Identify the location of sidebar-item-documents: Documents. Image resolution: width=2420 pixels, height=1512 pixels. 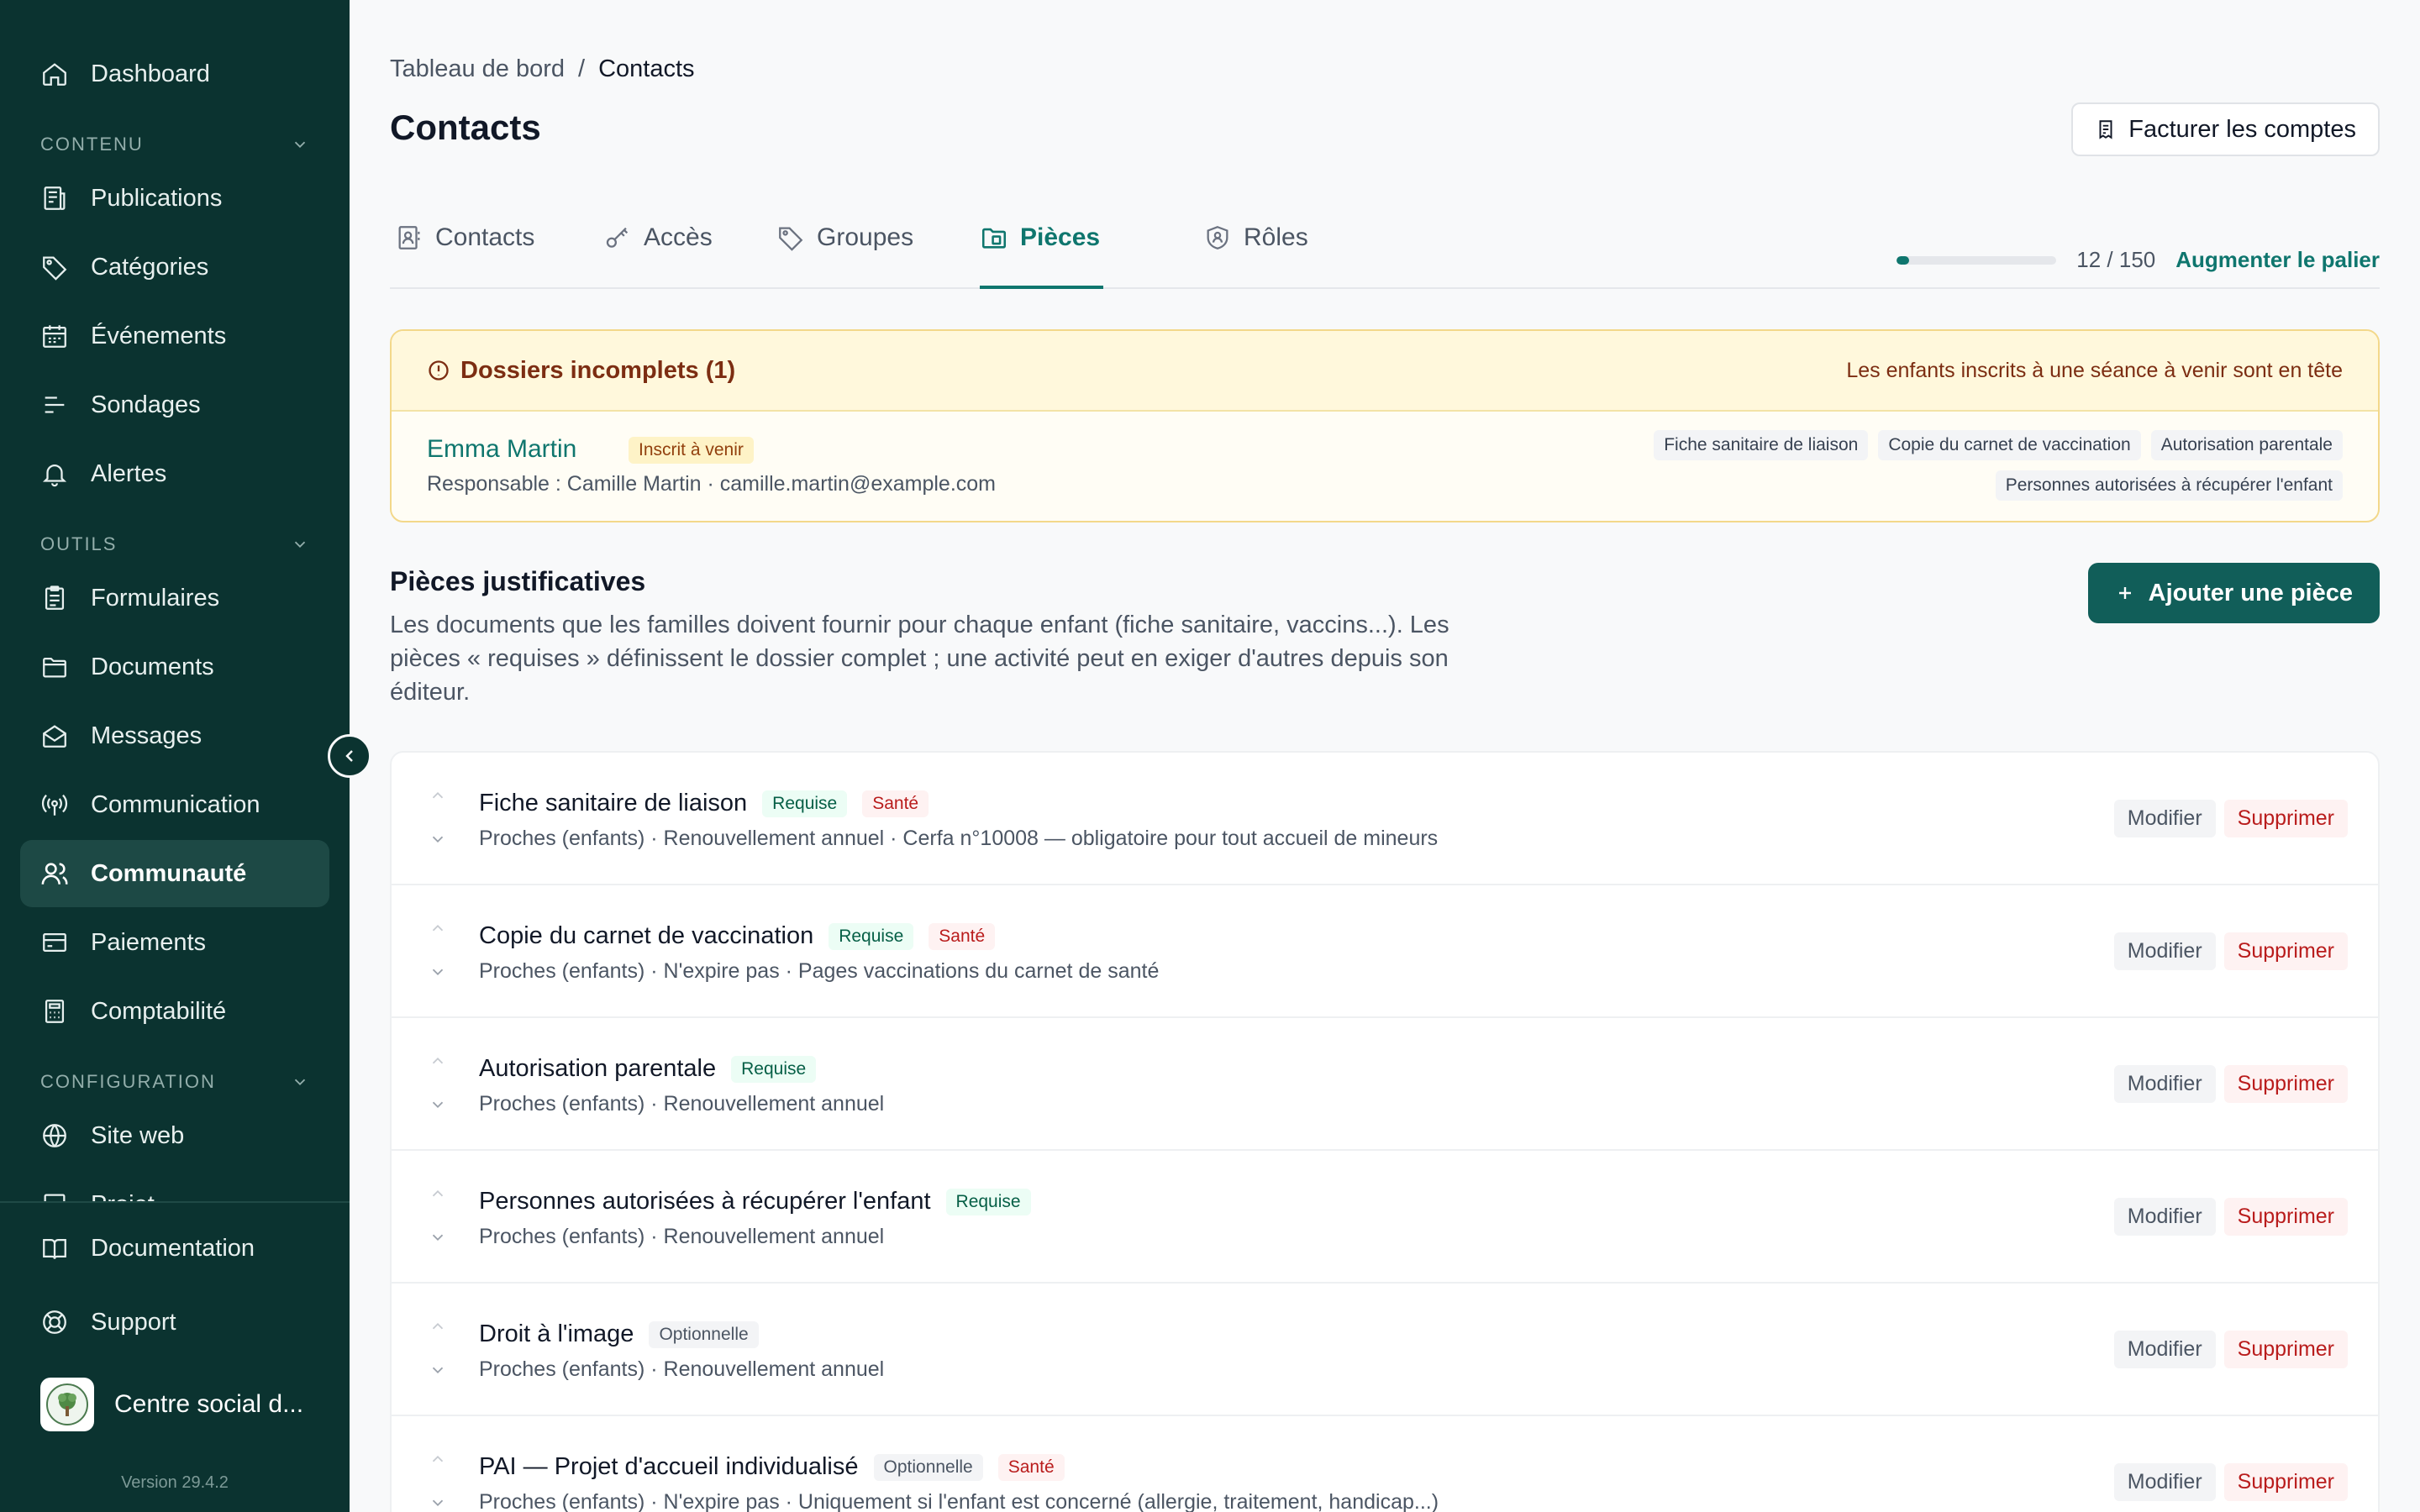
(174, 667).